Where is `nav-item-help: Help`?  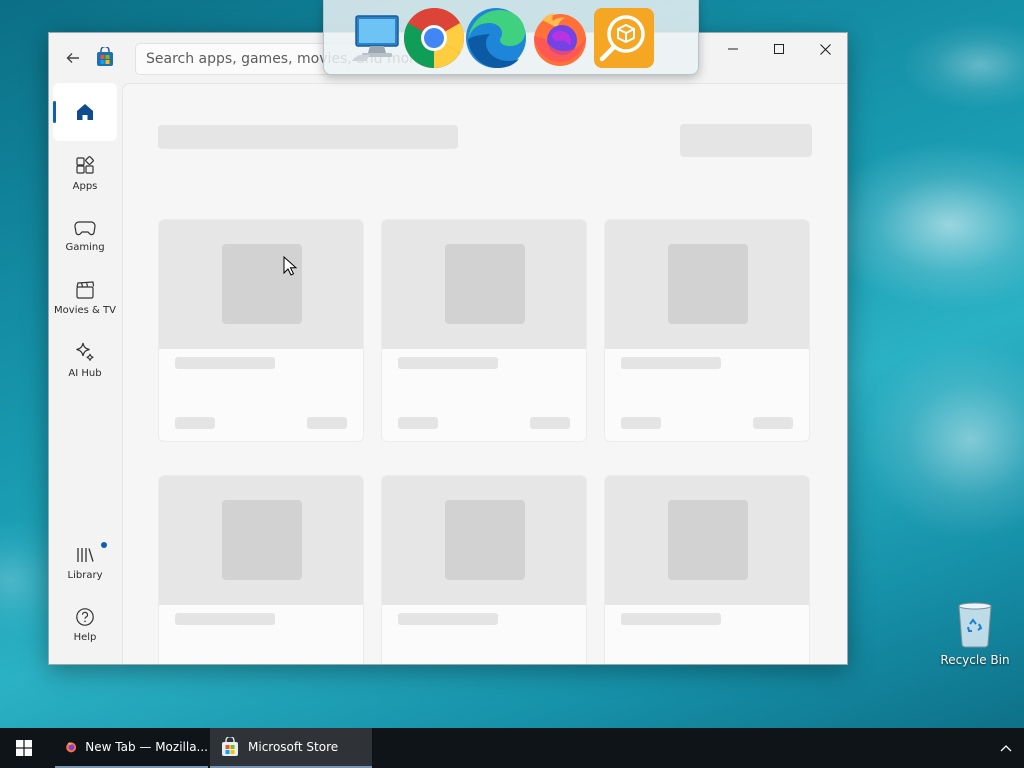 nav-item-help: Help is located at coordinates (85, 625).